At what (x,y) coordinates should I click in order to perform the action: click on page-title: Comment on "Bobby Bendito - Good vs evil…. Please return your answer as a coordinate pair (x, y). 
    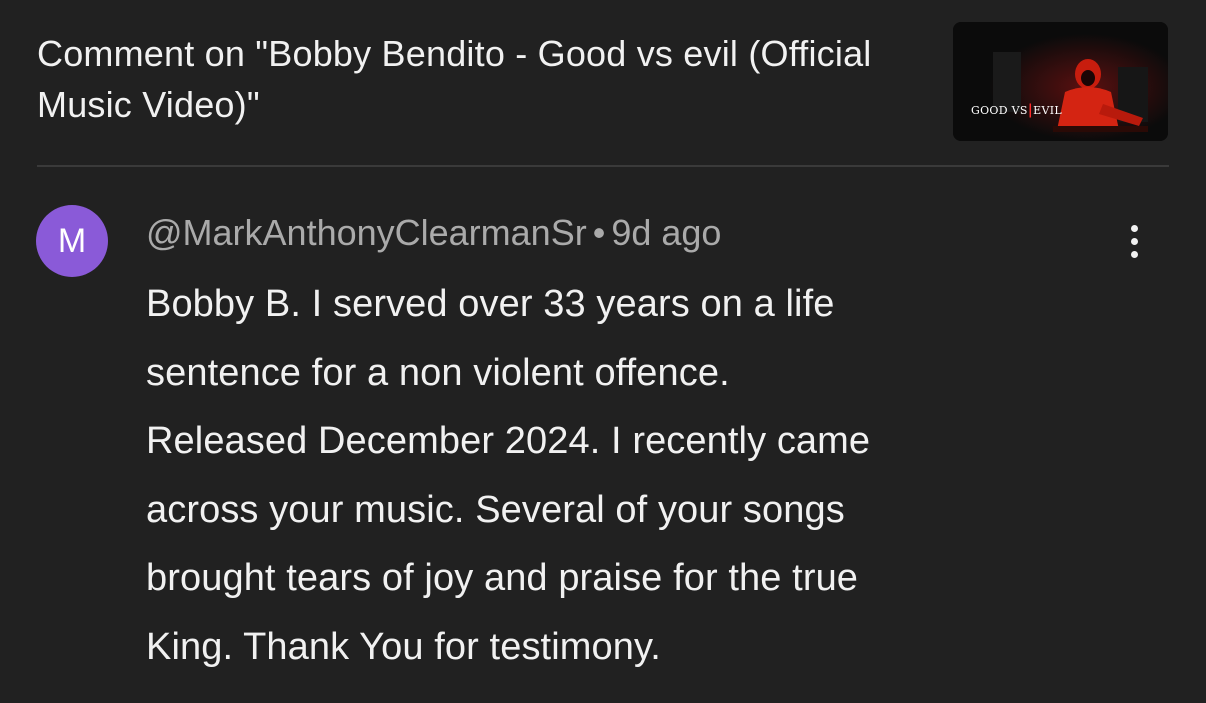
    Looking at the image, I should click on (454, 79).